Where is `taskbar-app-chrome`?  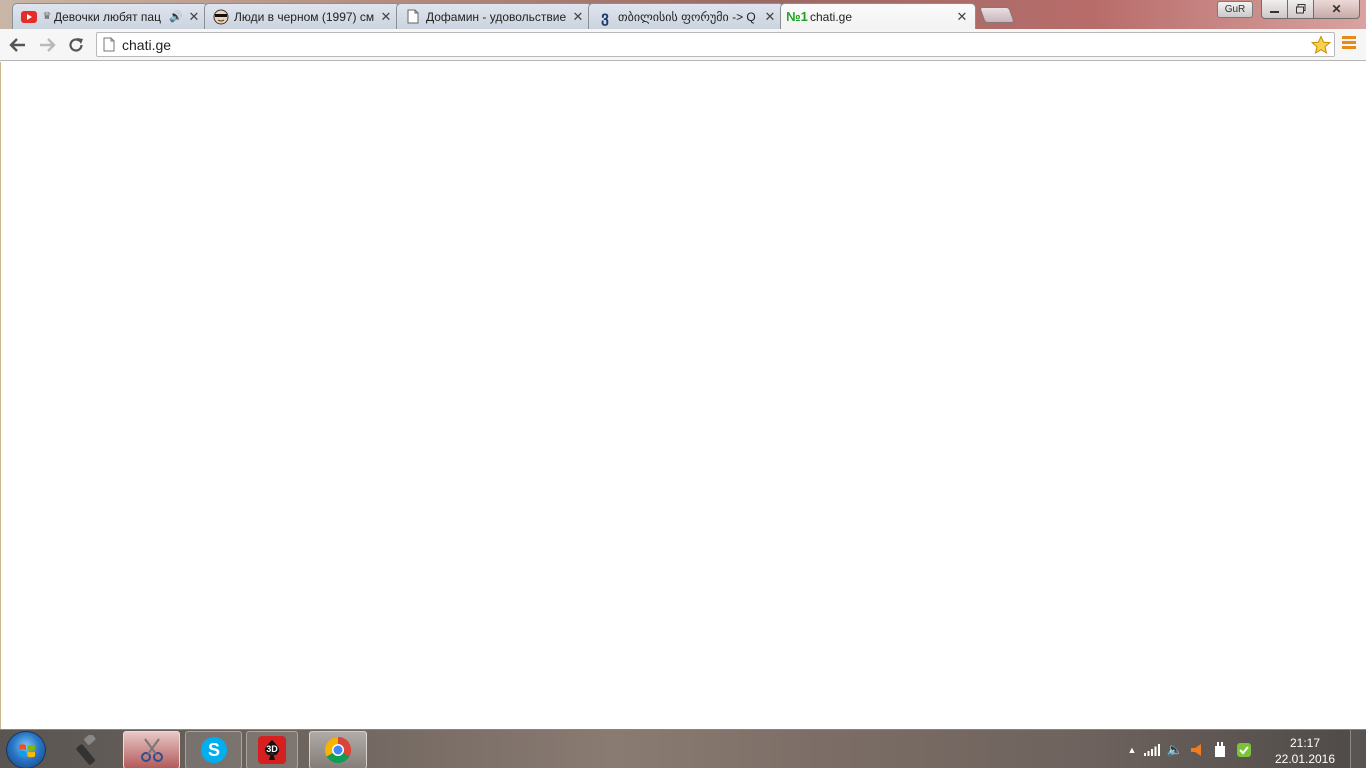
taskbar-app-chrome is located at coordinates (338, 749).